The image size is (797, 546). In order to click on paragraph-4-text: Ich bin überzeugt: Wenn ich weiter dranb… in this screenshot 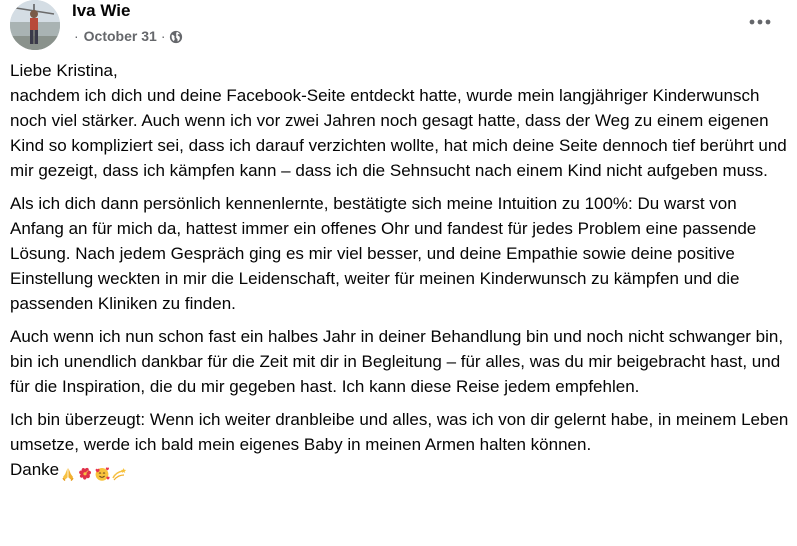, I will do `click(399, 432)`.